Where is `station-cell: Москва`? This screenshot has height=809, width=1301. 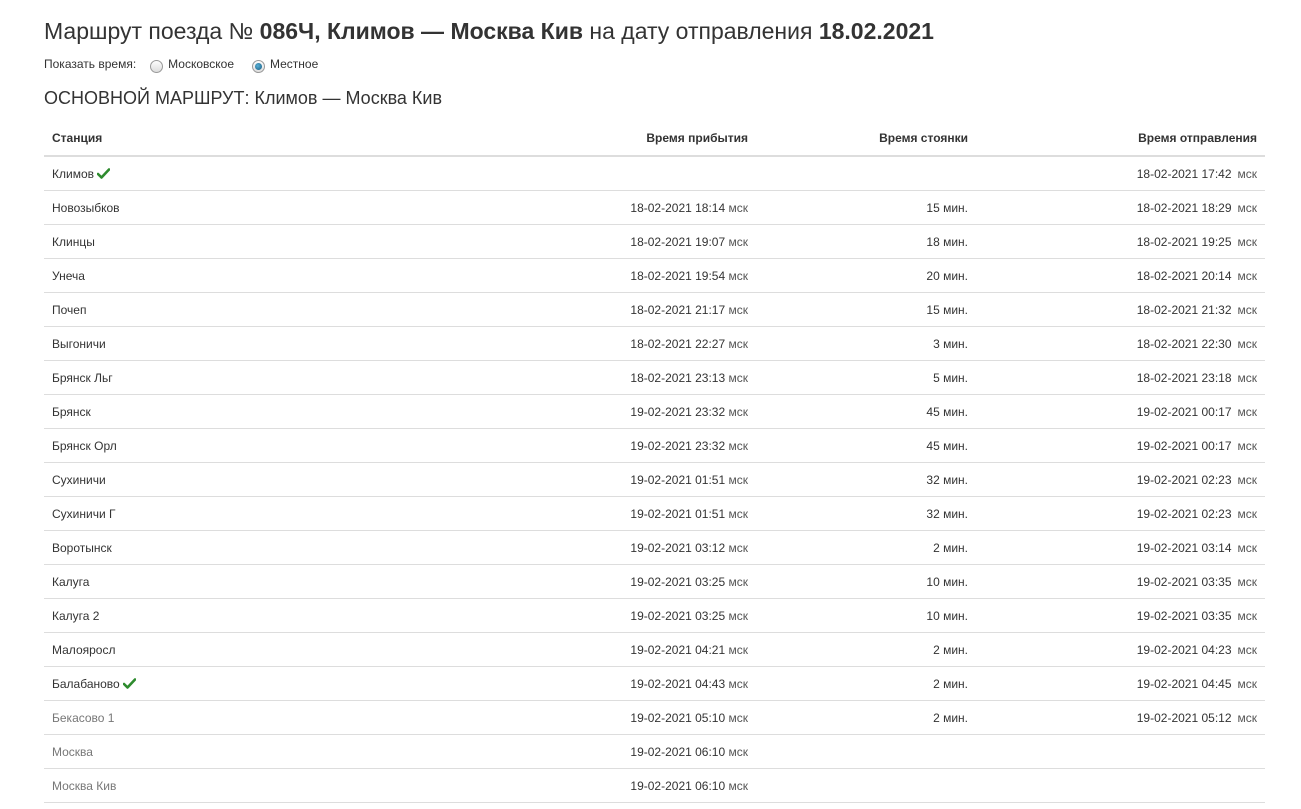 station-cell: Москва is located at coordinates (202, 751).